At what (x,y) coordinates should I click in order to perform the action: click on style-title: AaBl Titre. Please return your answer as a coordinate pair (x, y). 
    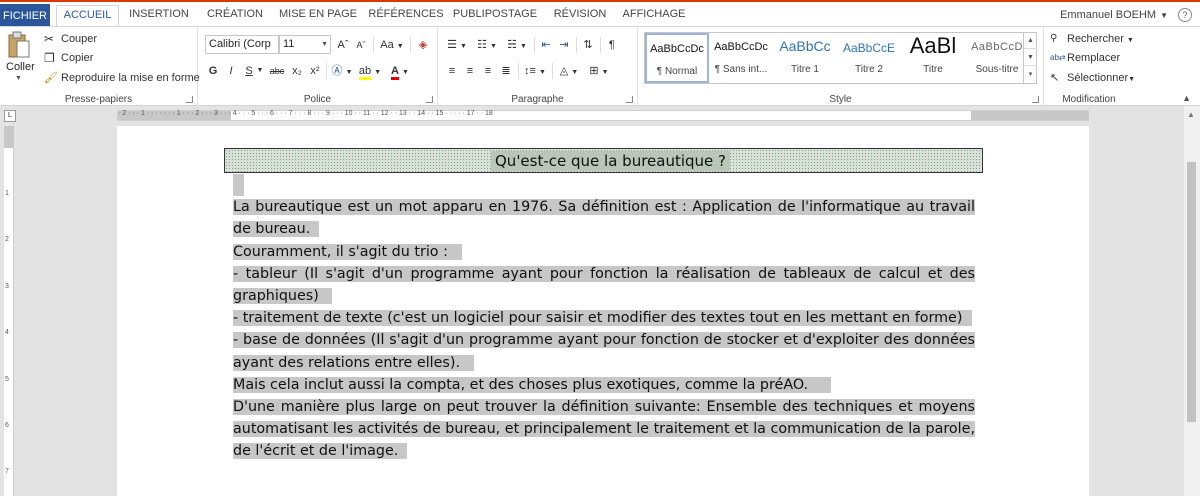
    Looking at the image, I should click on (933, 58).